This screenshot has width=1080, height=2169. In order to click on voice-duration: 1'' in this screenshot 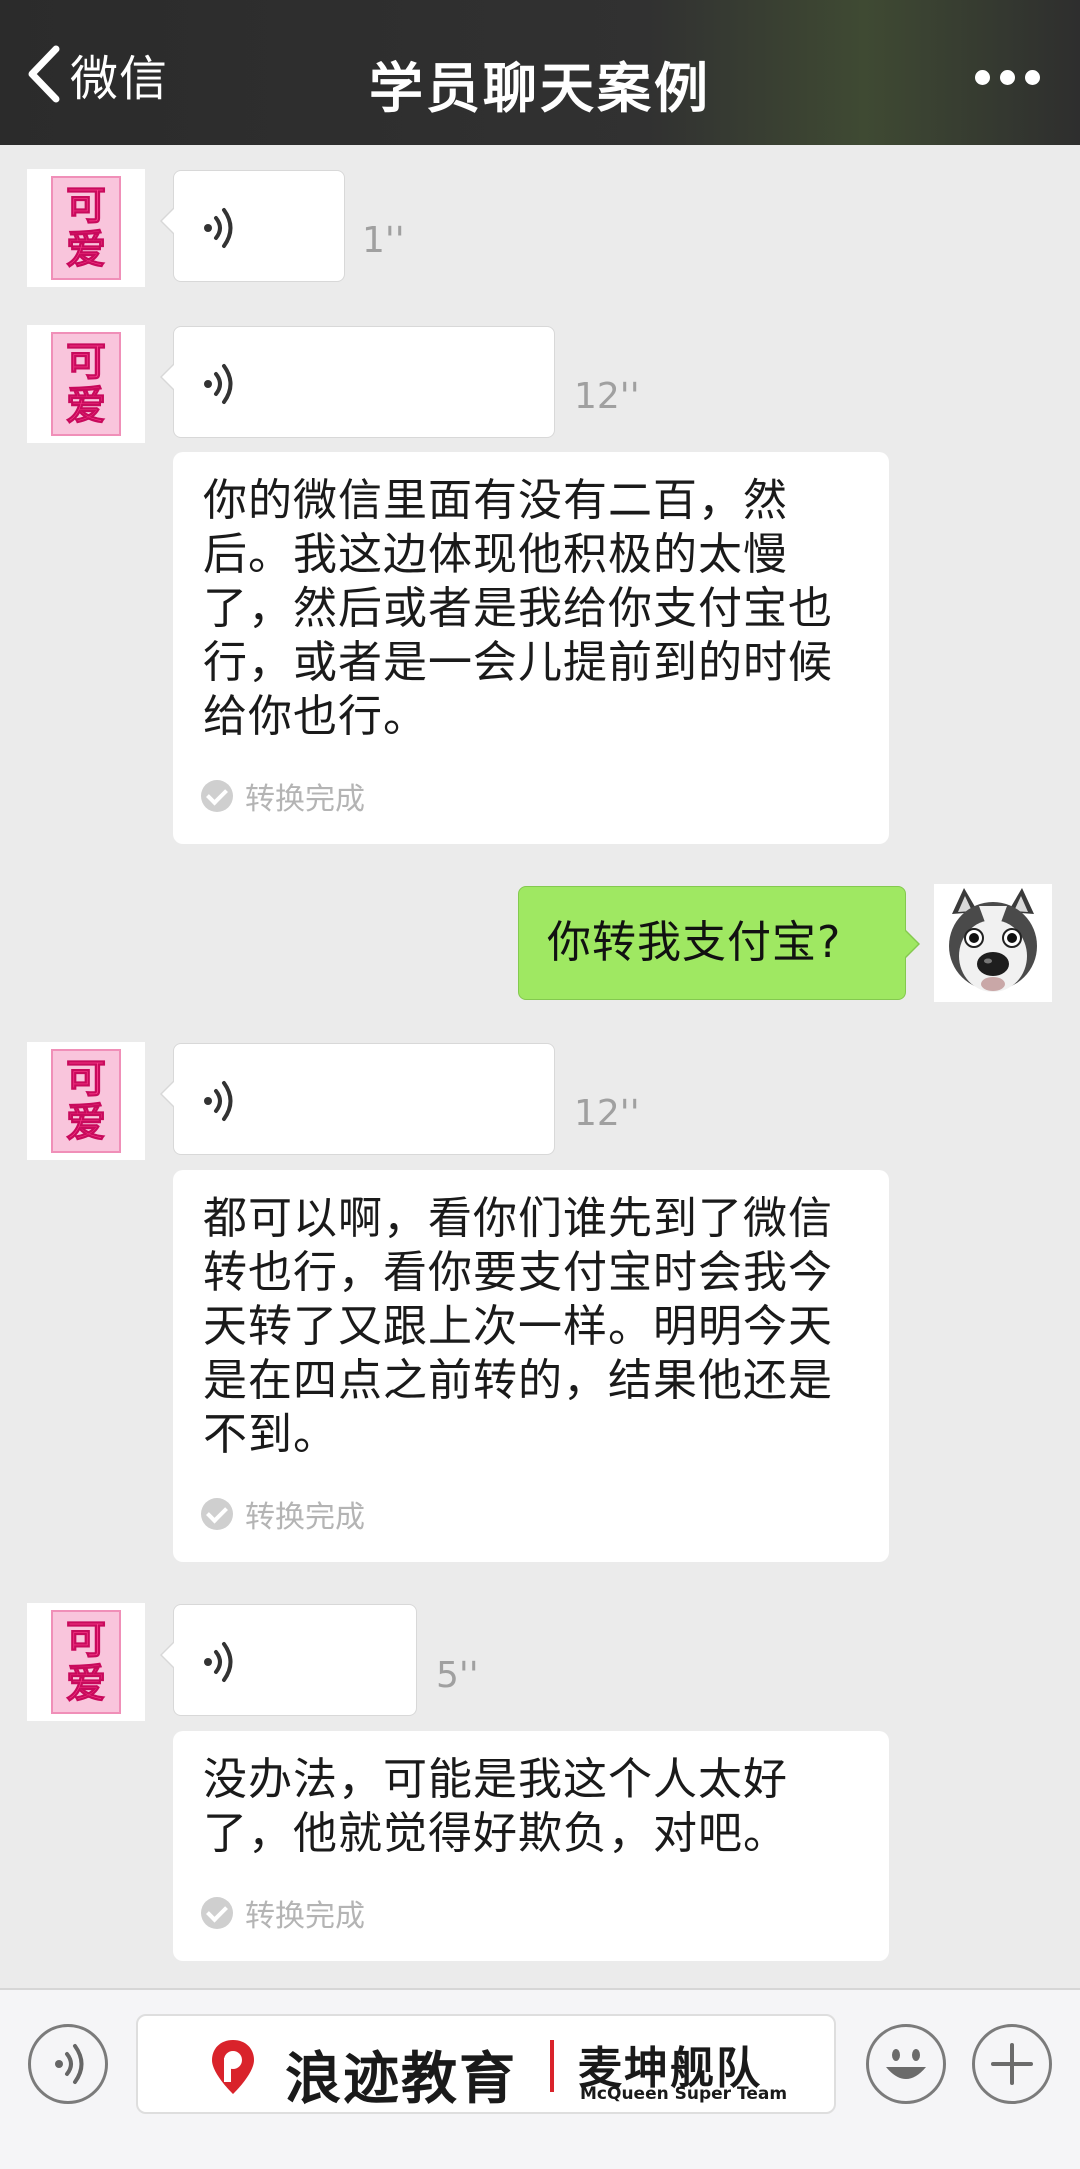, I will do `click(383, 240)`.